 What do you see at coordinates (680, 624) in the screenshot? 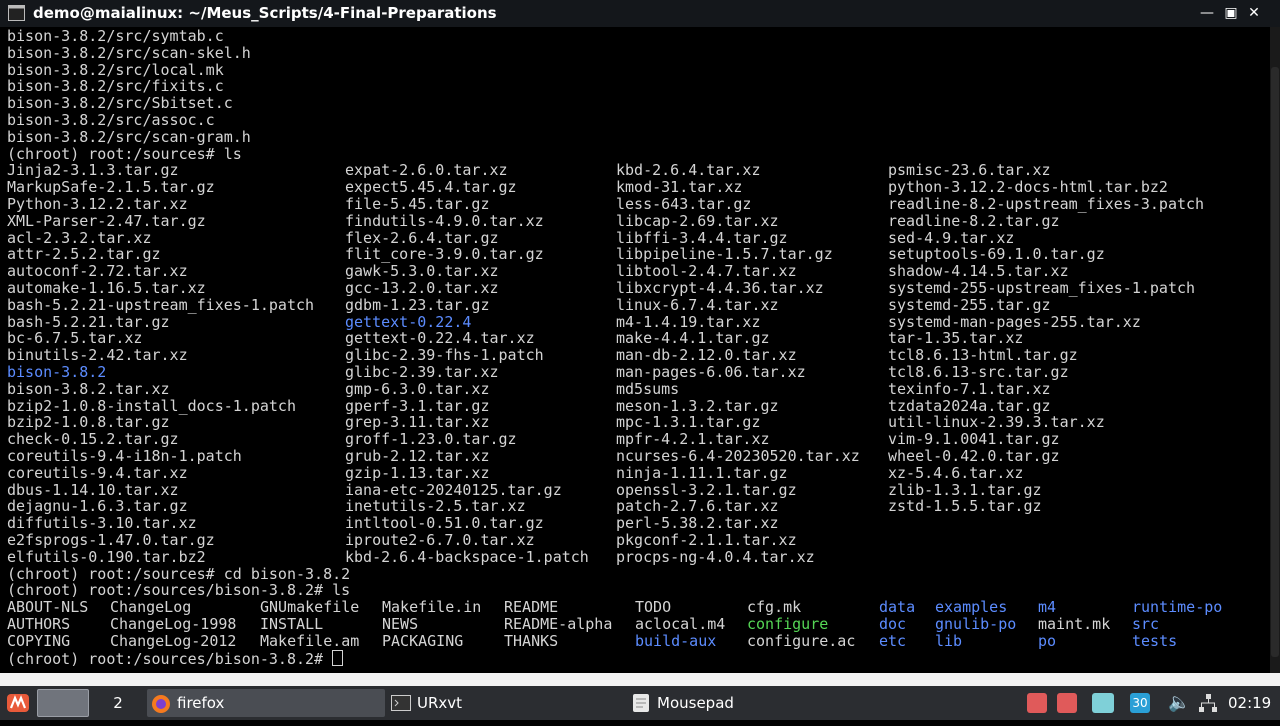
I see `terminal-entry: aclocal.m4` at bounding box center [680, 624].